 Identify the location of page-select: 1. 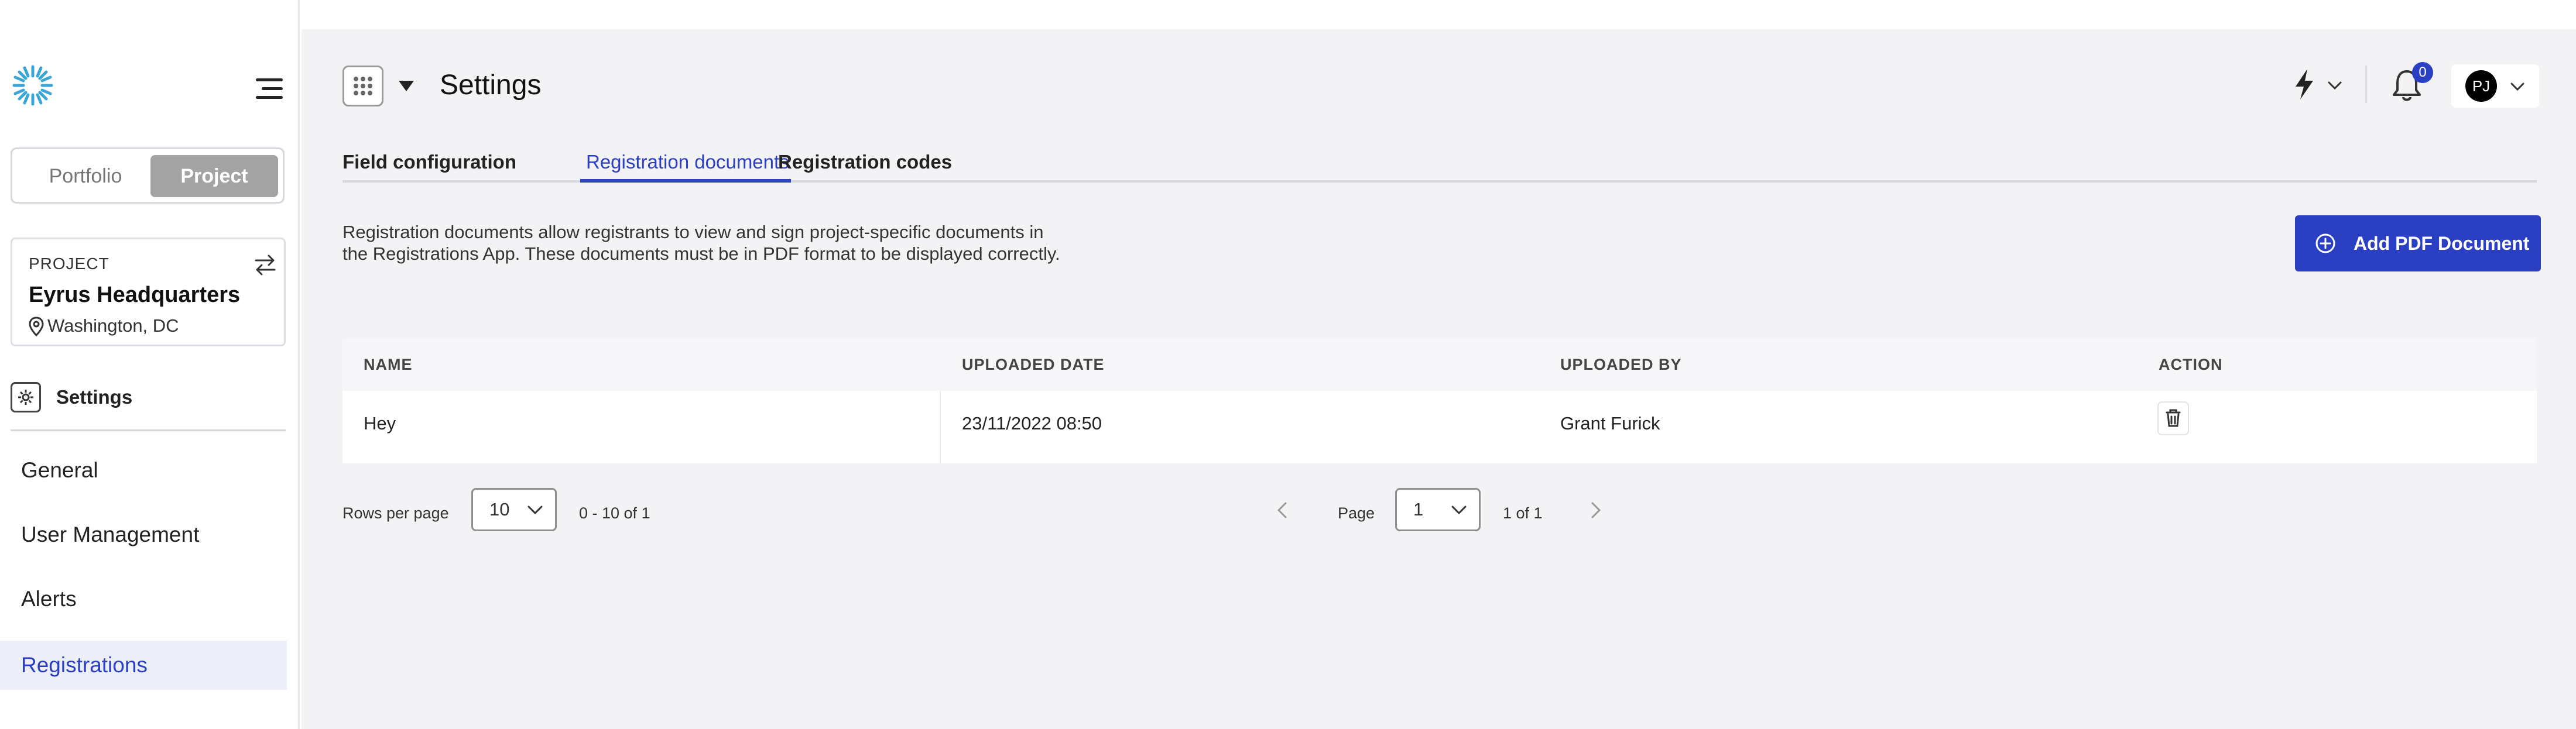
(1438, 510).